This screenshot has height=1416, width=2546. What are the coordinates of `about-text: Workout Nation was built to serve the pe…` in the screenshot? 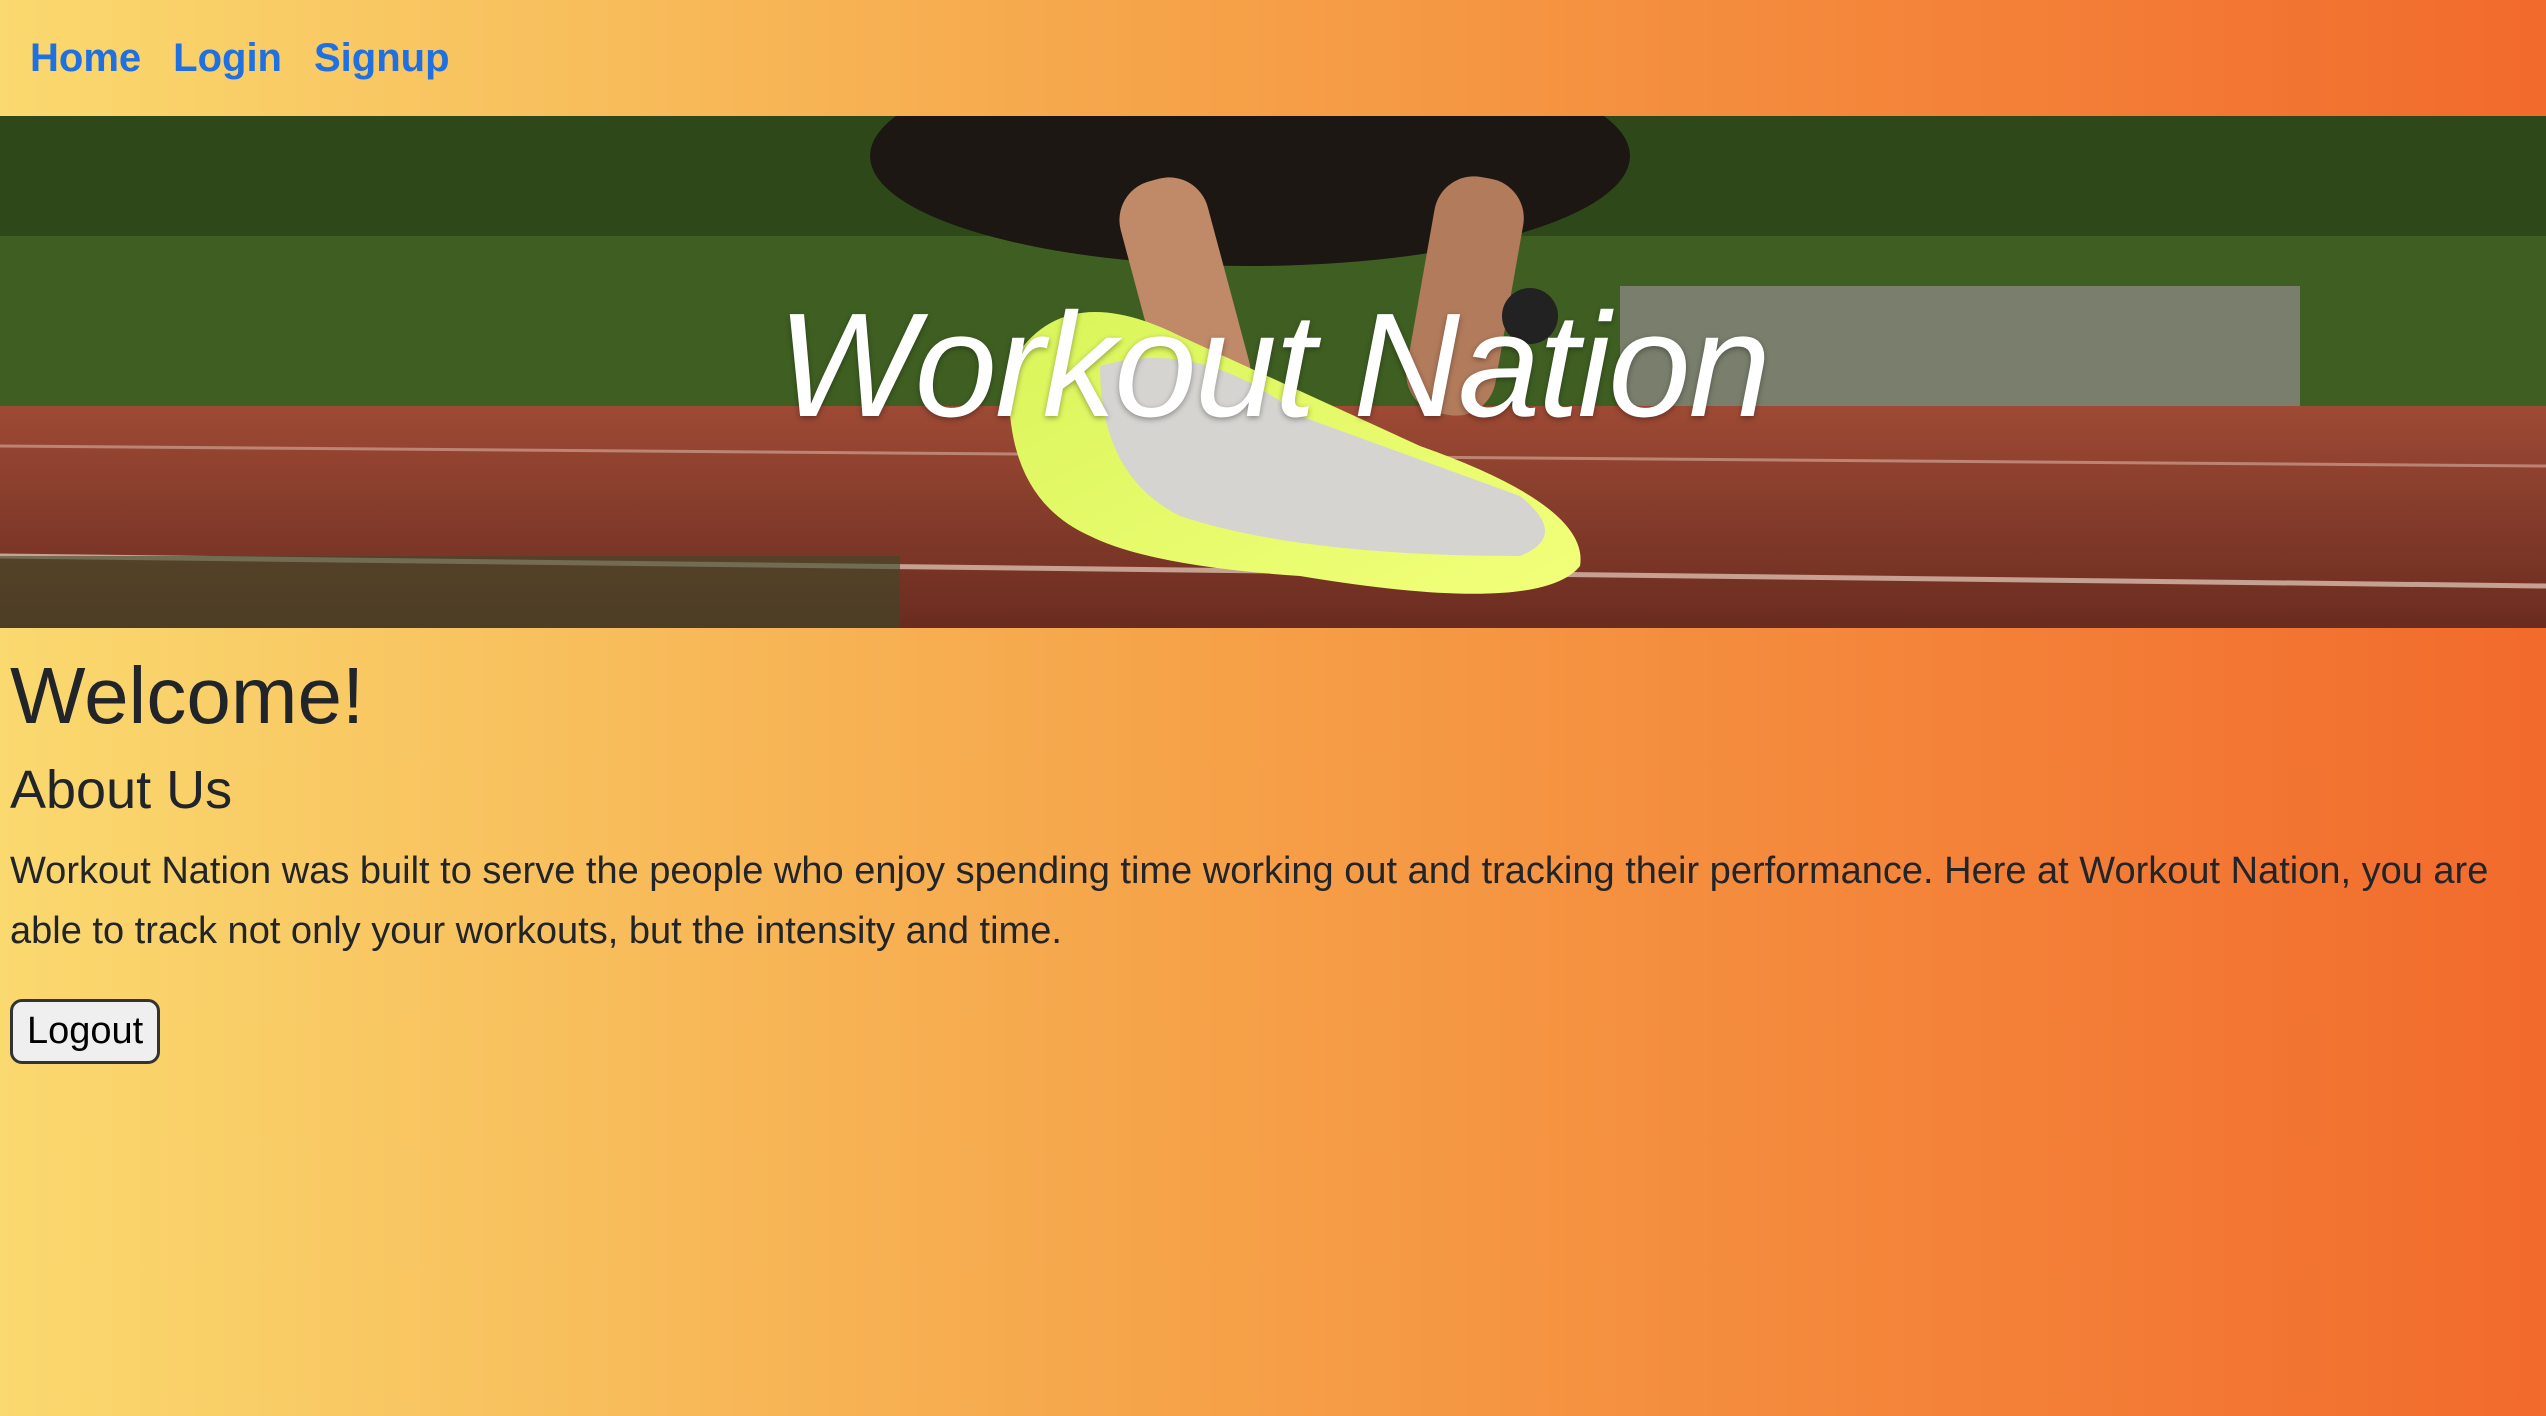 It's located at (1249, 900).